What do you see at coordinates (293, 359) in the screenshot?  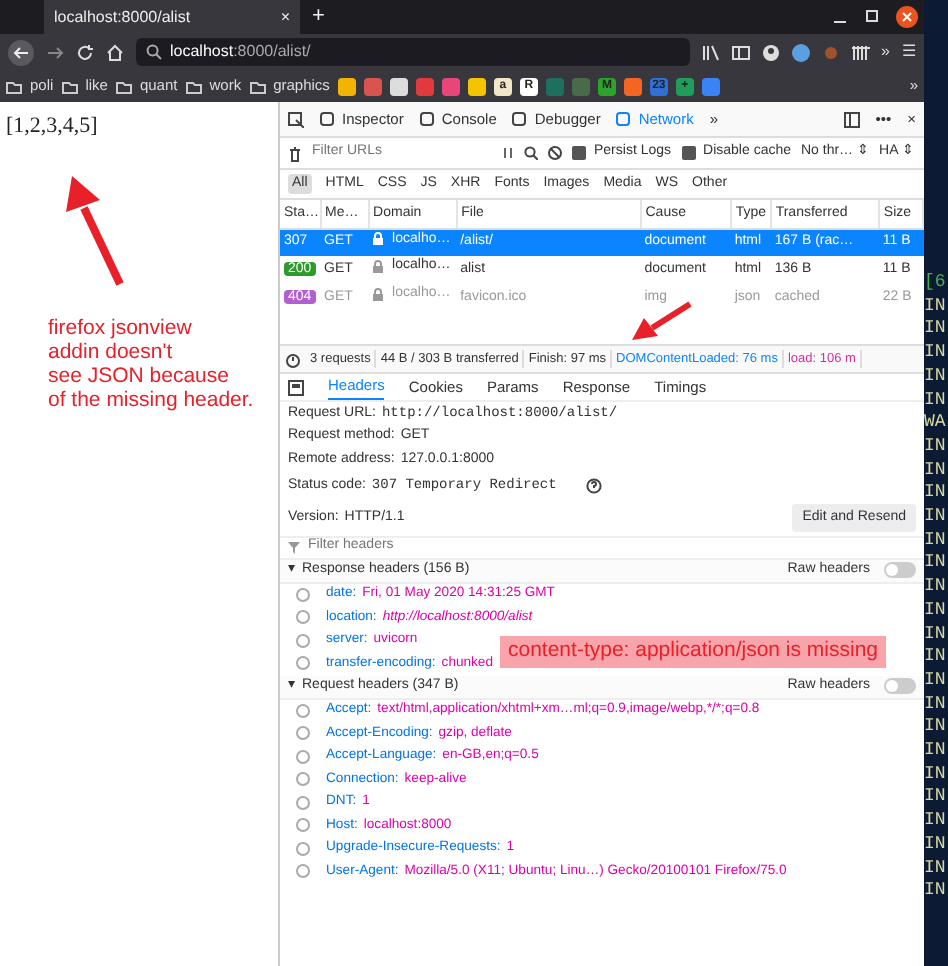 I see `timer-icon` at bounding box center [293, 359].